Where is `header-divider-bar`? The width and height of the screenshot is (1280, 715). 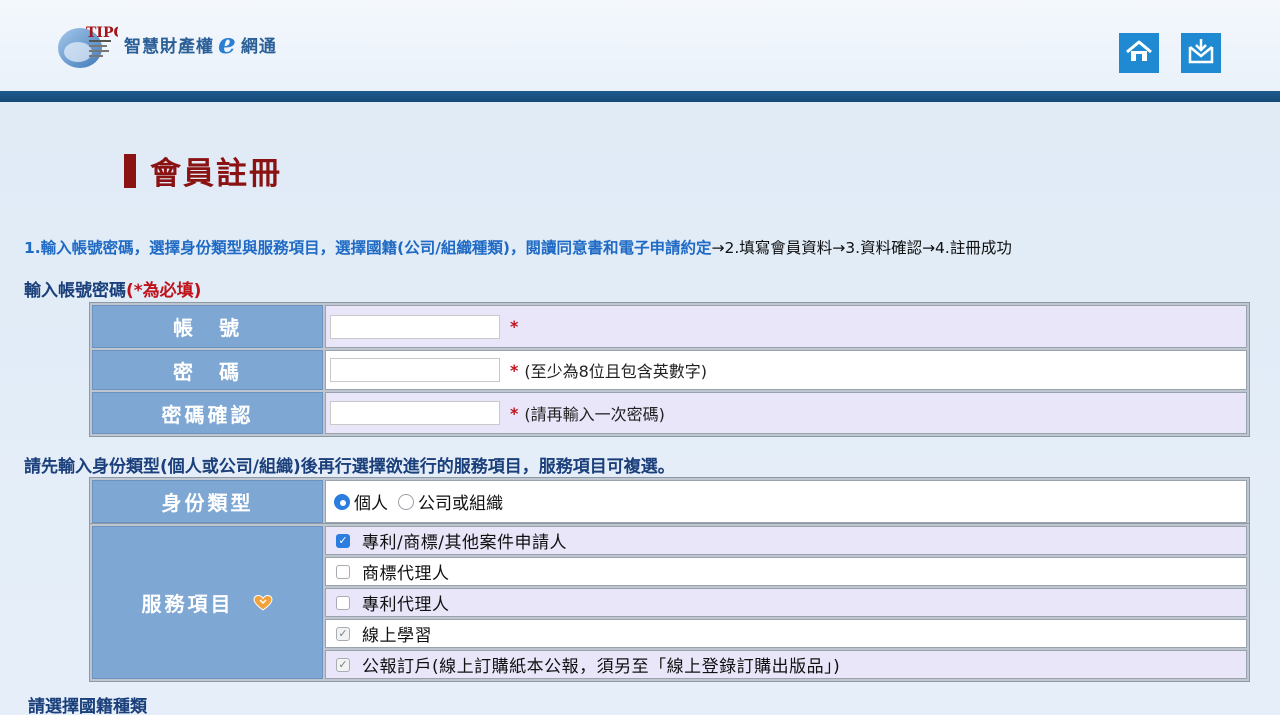
header-divider-bar is located at coordinates (640, 96).